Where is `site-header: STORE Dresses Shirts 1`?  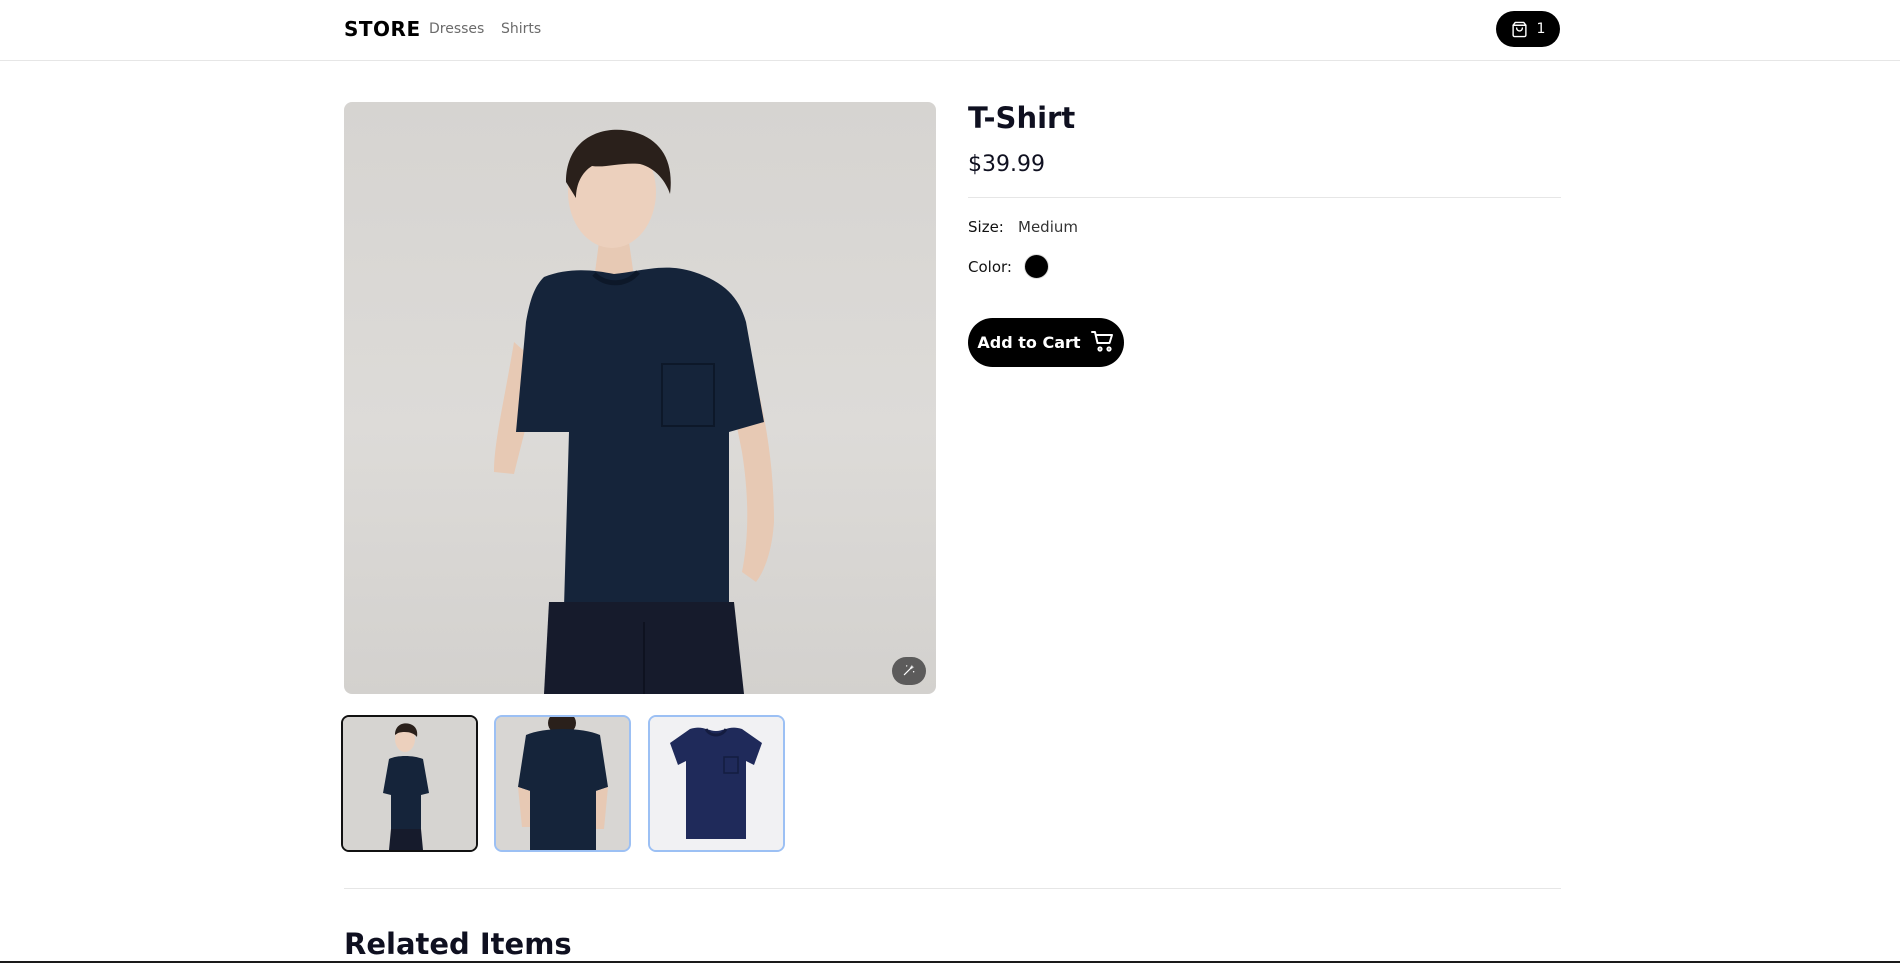 site-header: STORE Dresses Shirts 1 is located at coordinates (950, 30).